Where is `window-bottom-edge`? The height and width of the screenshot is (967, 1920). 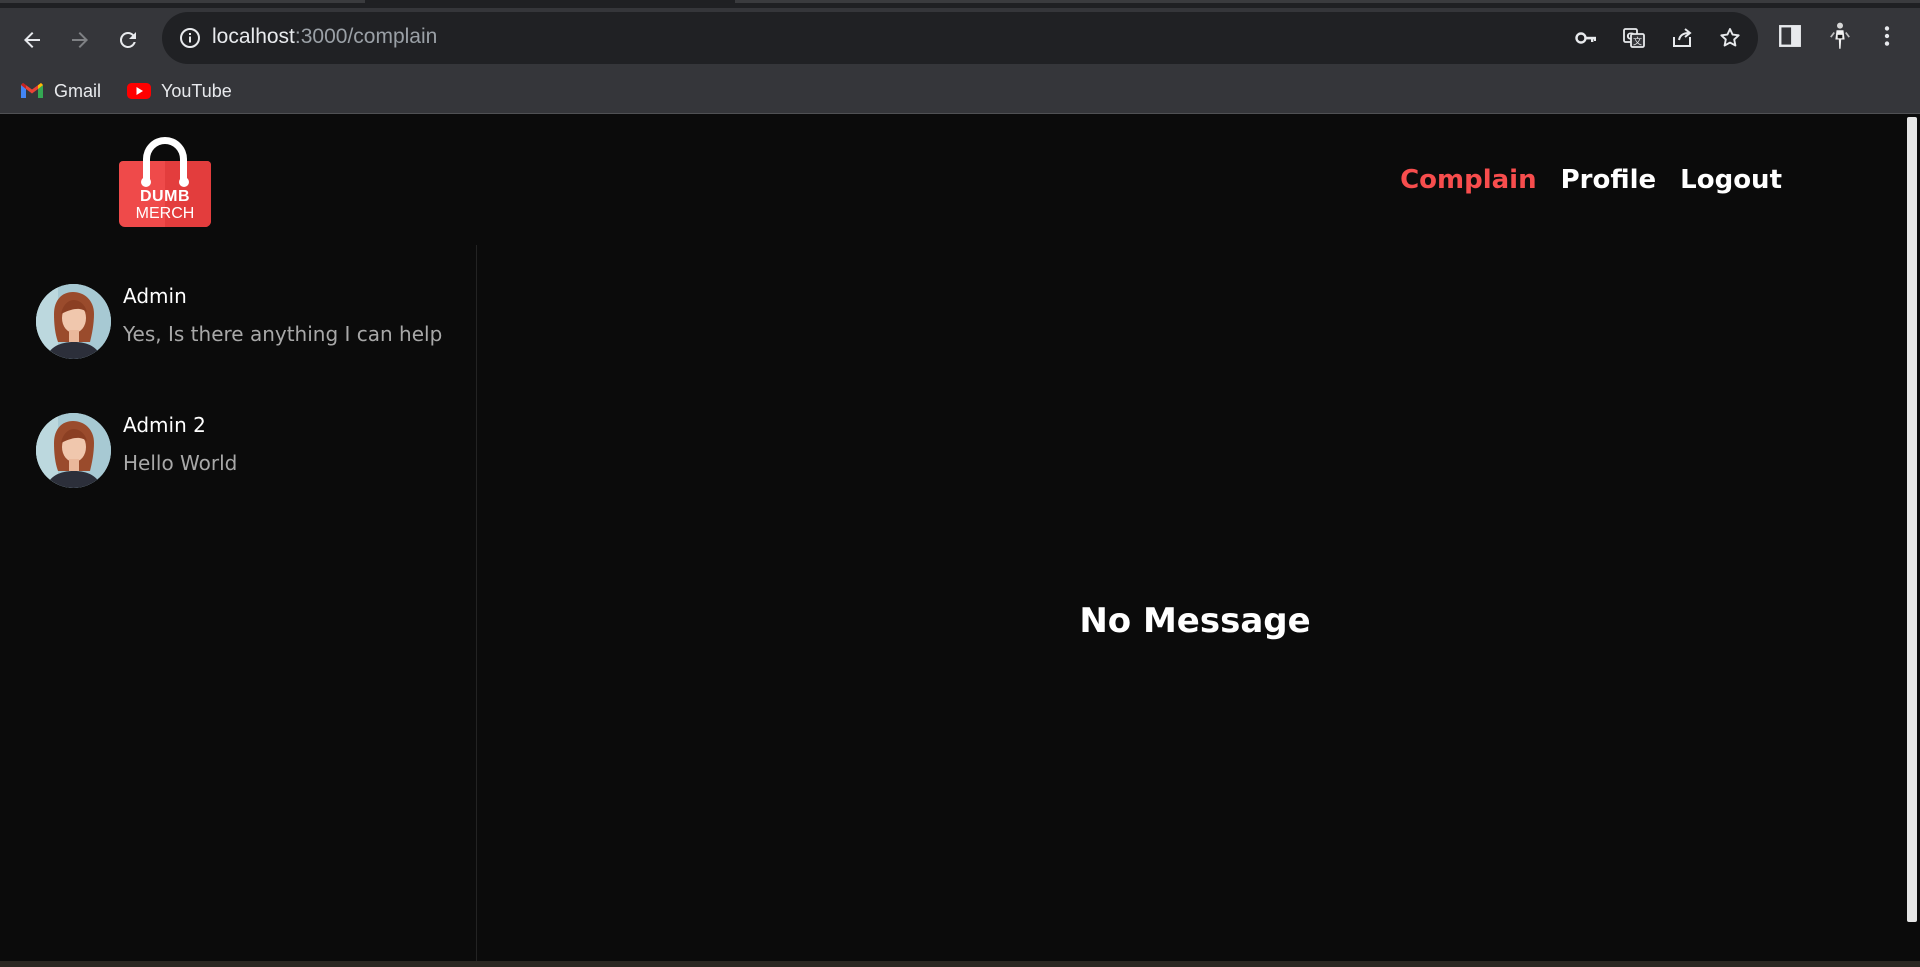
window-bottom-edge is located at coordinates (960, 964).